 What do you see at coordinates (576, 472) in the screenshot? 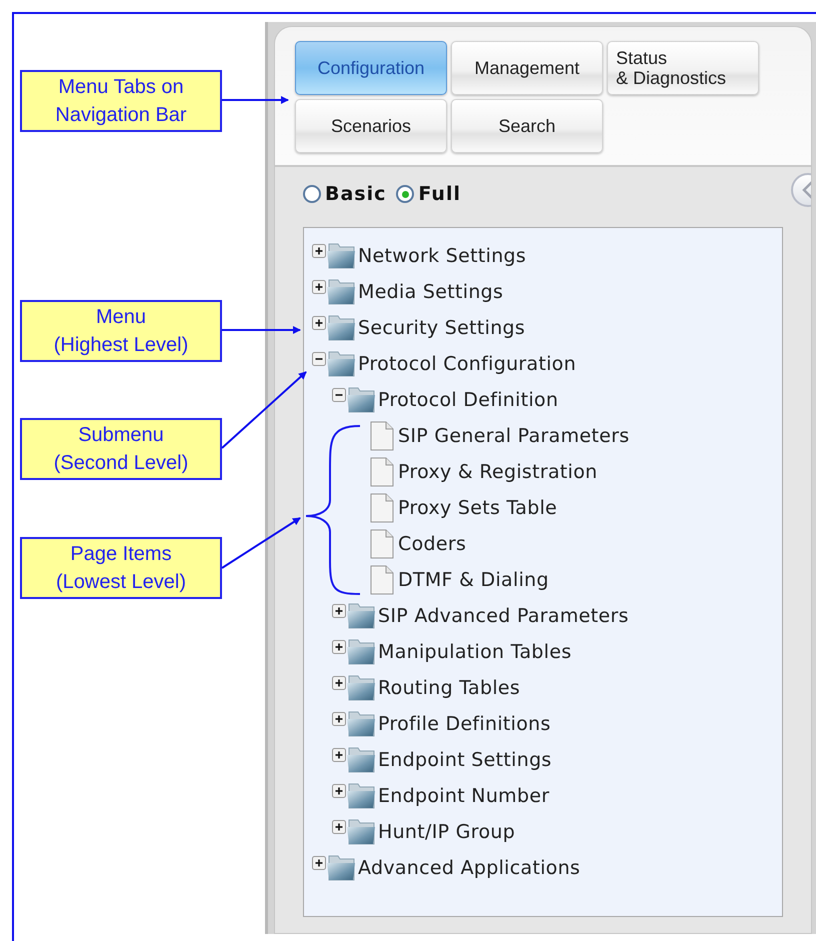
I see `tree-item: Proxy & Registration` at bounding box center [576, 472].